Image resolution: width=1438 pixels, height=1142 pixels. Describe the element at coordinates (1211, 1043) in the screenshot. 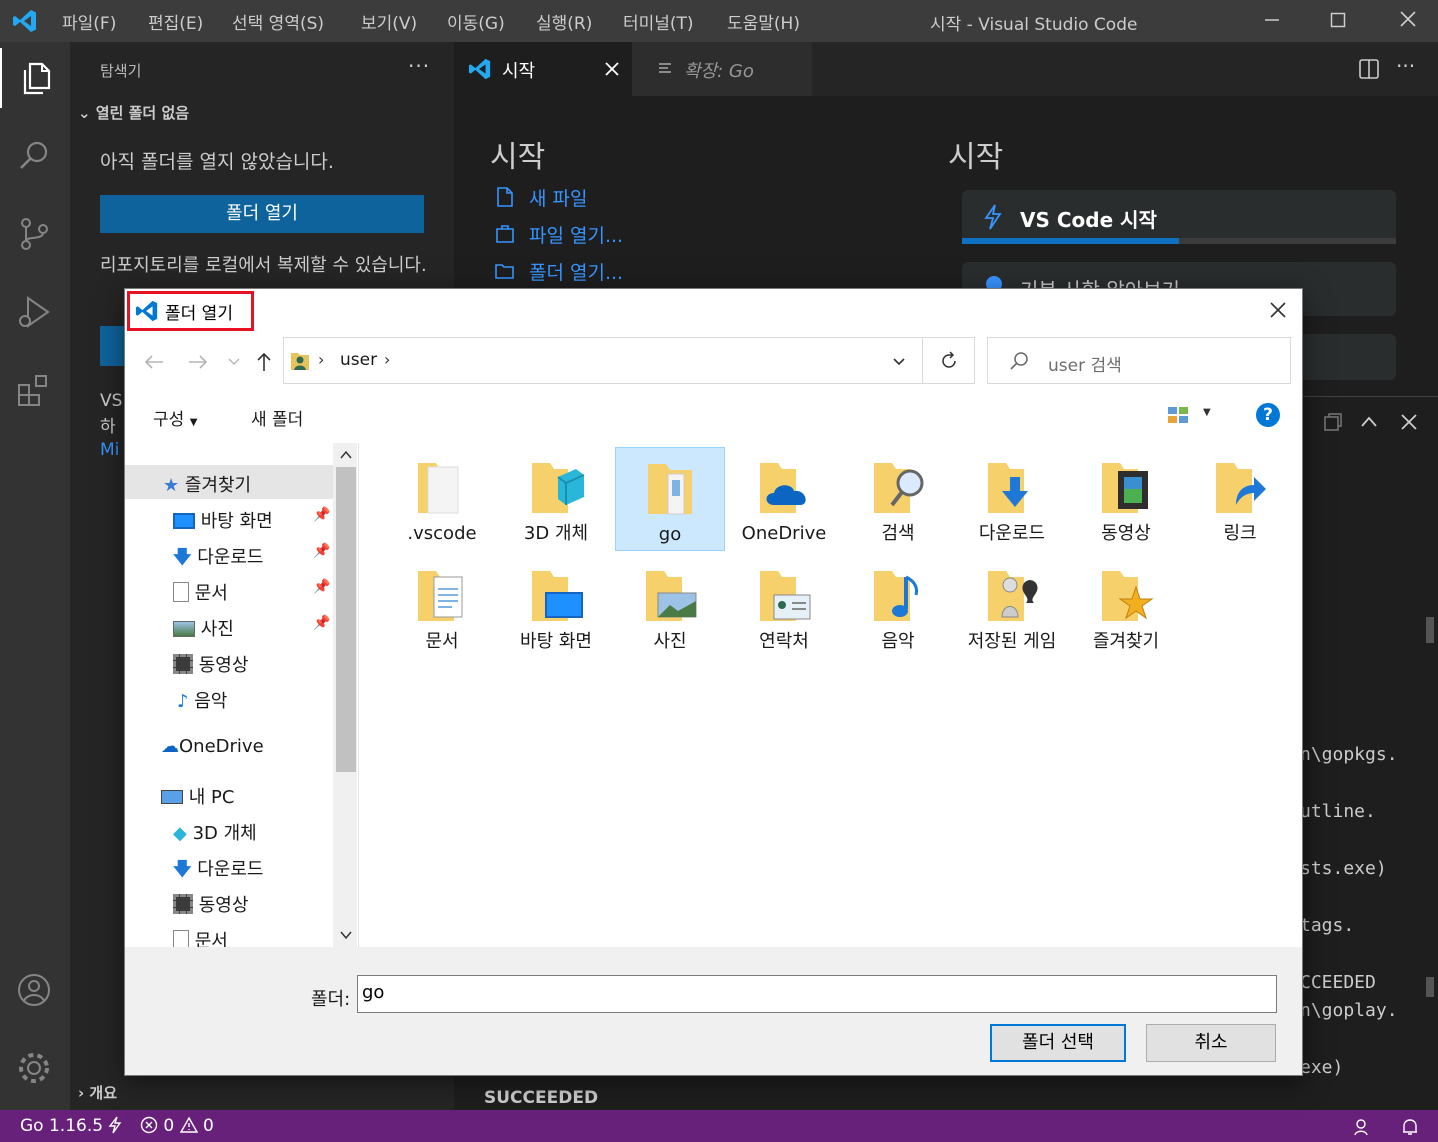

I see `cancel-button: 취소` at that location.